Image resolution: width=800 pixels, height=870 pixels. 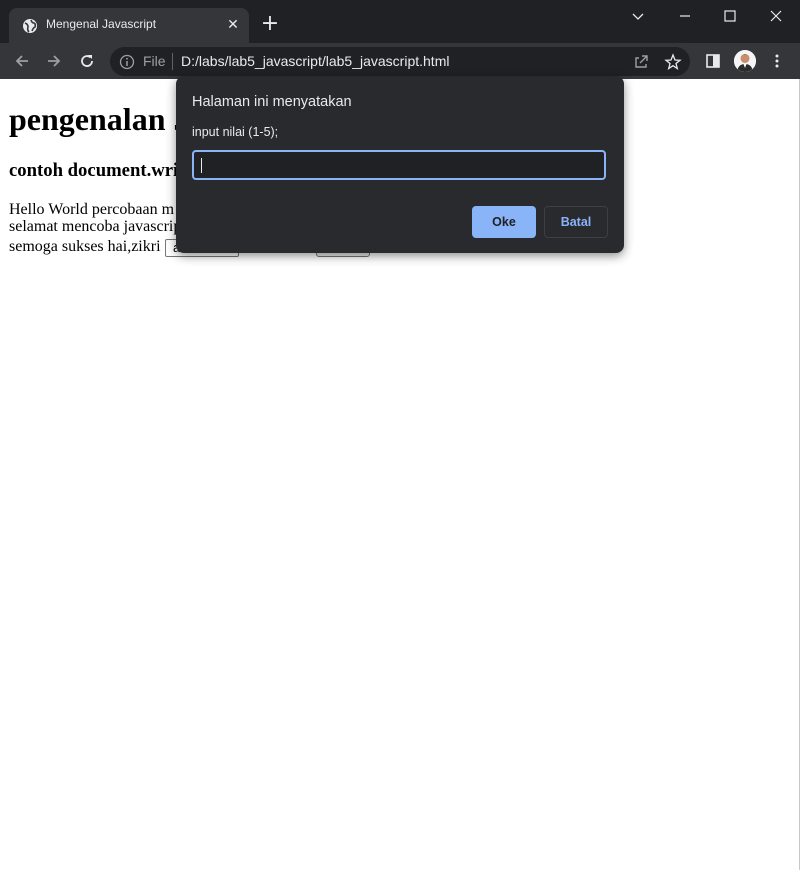 What do you see at coordinates (127, 62) in the screenshot?
I see `info-icon` at bounding box center [127, 62].